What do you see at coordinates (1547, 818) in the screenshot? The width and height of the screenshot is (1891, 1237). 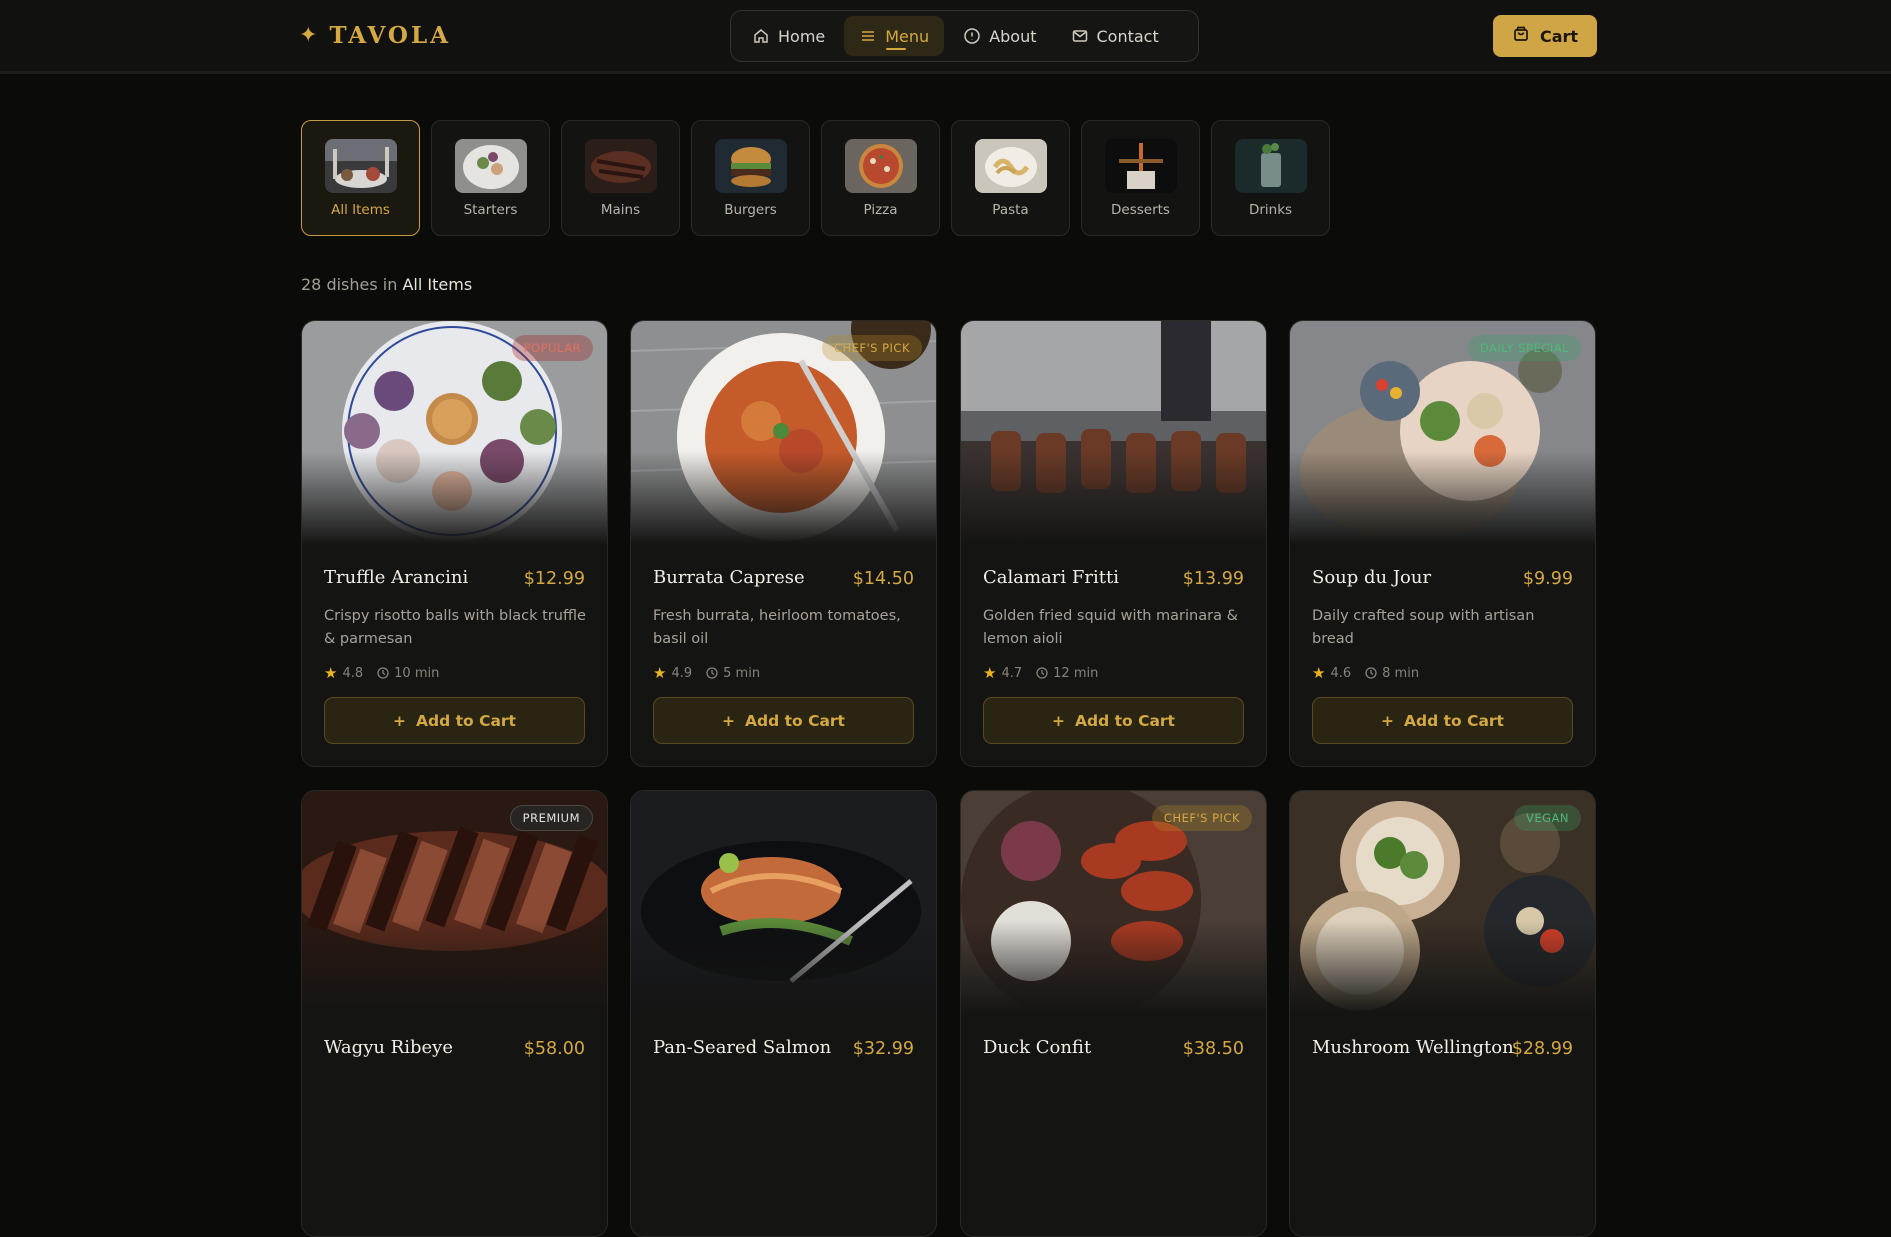 I see `dish-badge: VEGAN` at bounding box center [1547, 818].